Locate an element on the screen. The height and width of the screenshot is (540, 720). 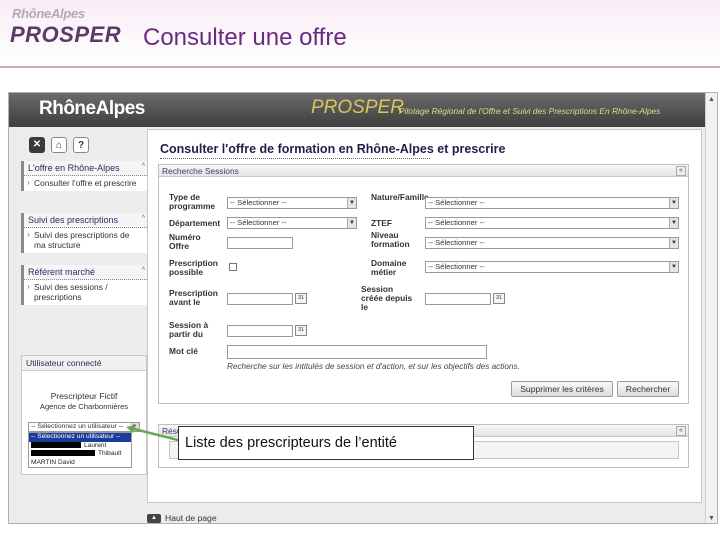
menu-item-sessions: Suivi des sessions / prescriptions is located at coordinates (85, 292).